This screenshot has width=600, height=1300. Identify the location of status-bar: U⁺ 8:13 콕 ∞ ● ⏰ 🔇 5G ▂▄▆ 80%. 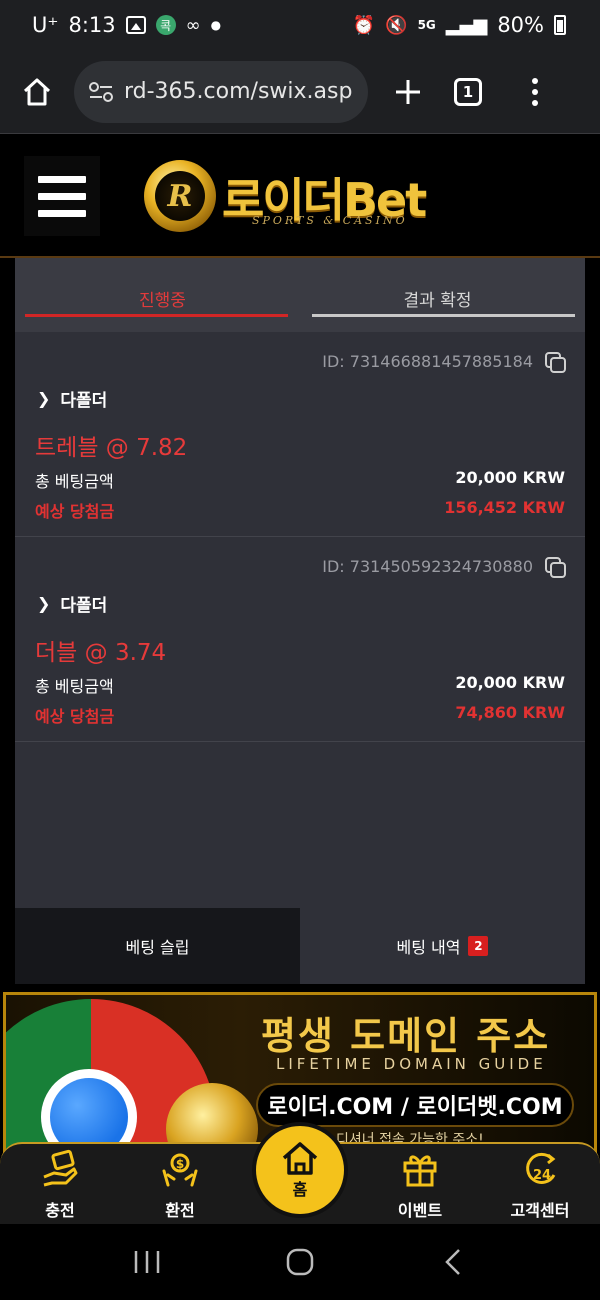
(300, 25).